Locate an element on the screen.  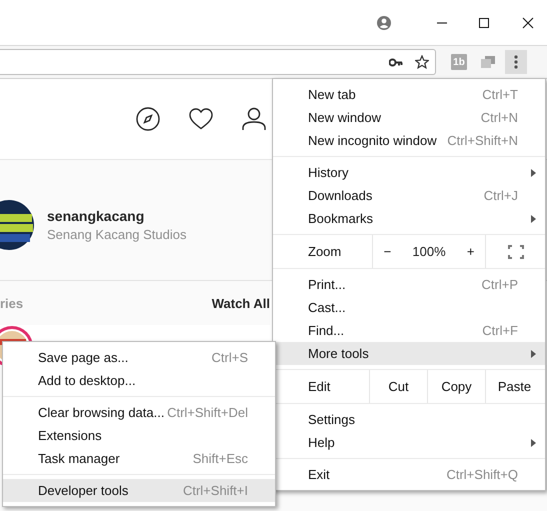
account-icon is located at coordinates (384, 23).